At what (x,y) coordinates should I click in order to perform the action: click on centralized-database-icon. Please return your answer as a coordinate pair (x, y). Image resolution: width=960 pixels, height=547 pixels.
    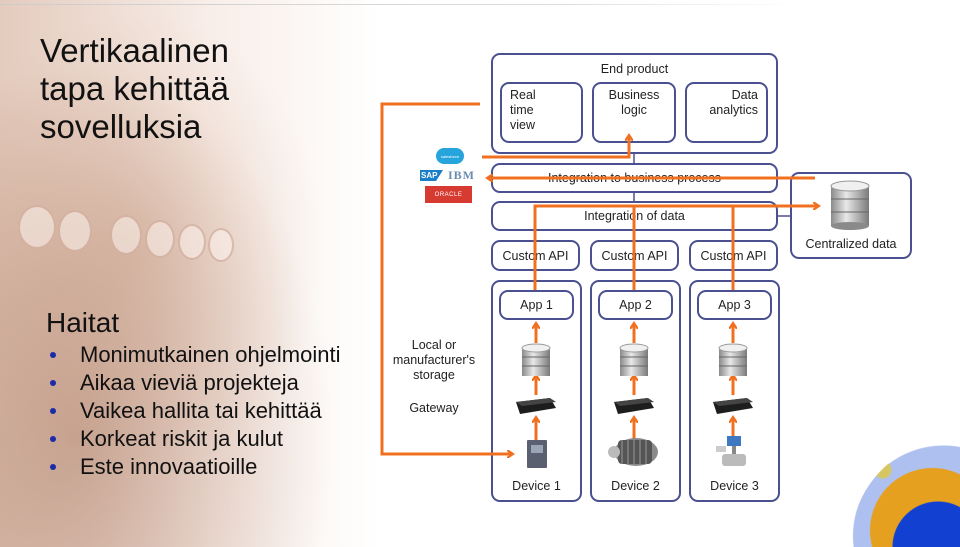
    Looking at the image, I should click on (850, 205).